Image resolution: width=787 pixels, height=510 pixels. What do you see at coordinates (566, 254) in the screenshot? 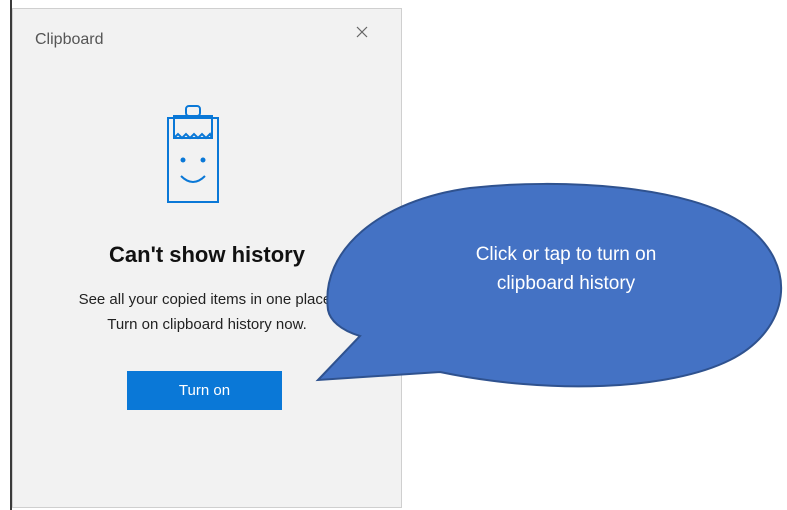
I see `callout-line-1: Click or tap to turn on` at bounding box center [566, 254].